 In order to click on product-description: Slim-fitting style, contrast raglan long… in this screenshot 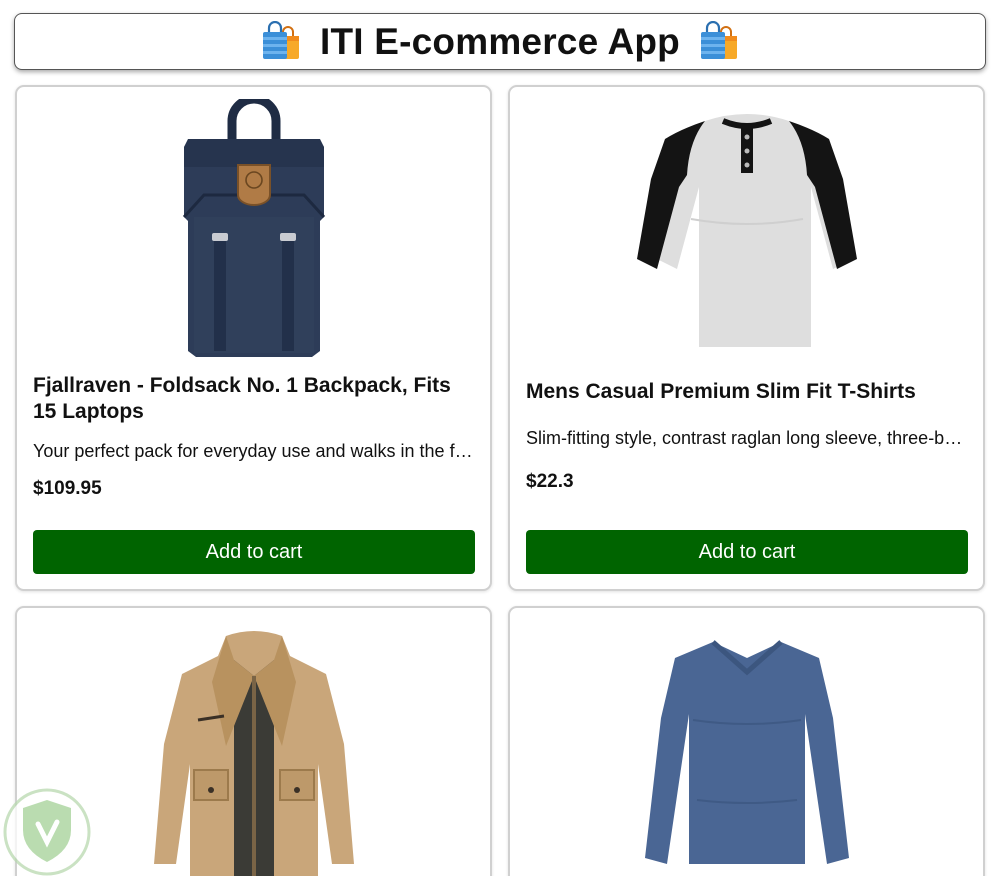, I will do `click(746, 438)`.